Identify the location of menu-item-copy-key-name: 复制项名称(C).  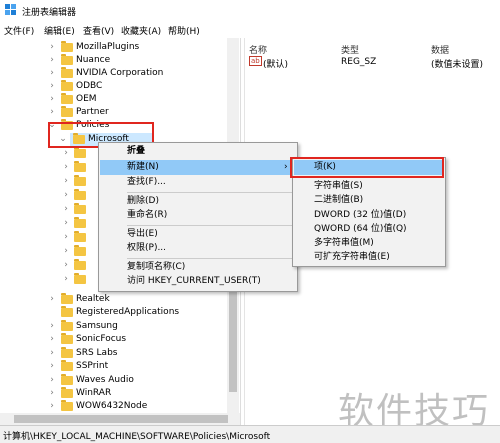
(156, 267).